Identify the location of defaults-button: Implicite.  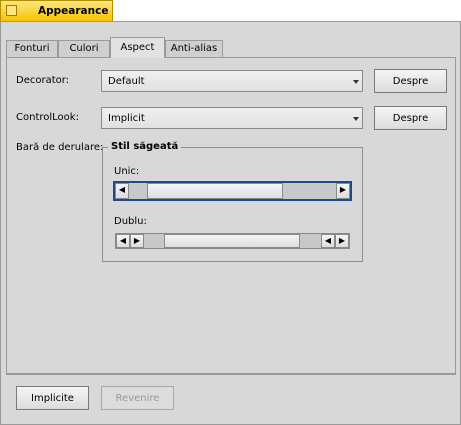
(52, 398).